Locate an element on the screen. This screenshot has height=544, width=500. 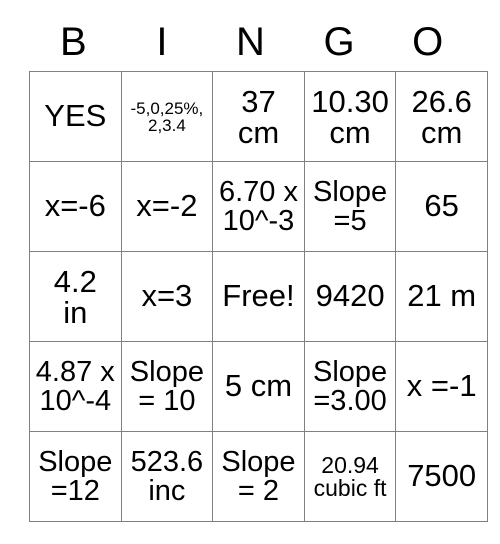
bingo-cell-line: = 2 is located at coordinates (258, 490).